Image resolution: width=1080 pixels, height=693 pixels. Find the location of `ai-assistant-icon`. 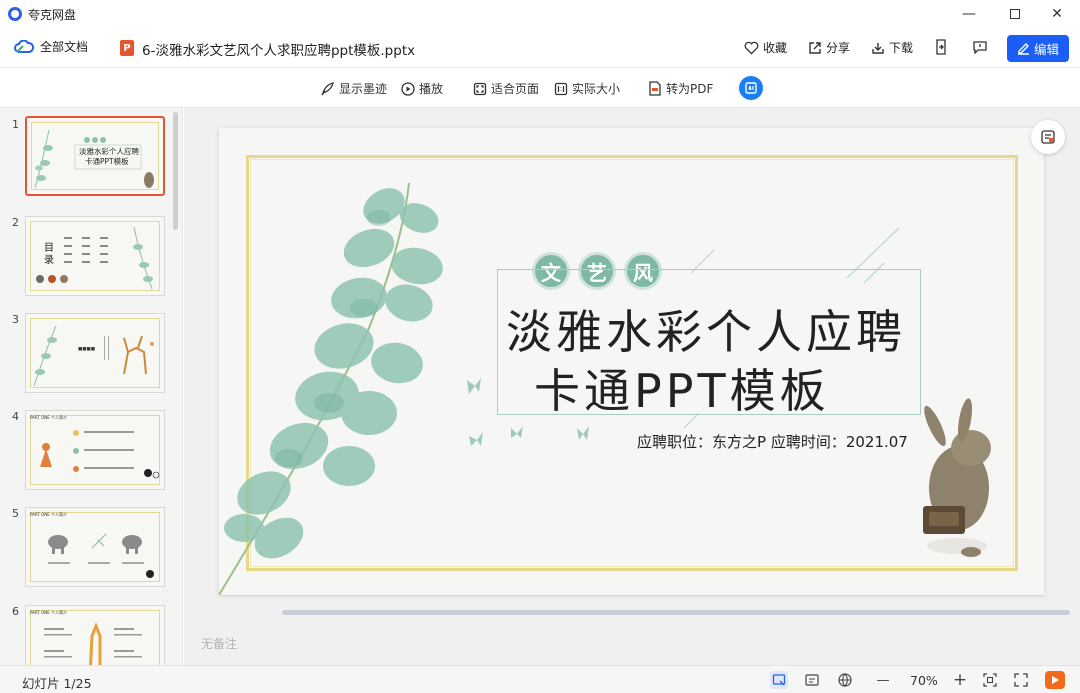

ai-assistant-icon is located at coordinates (751, 88).